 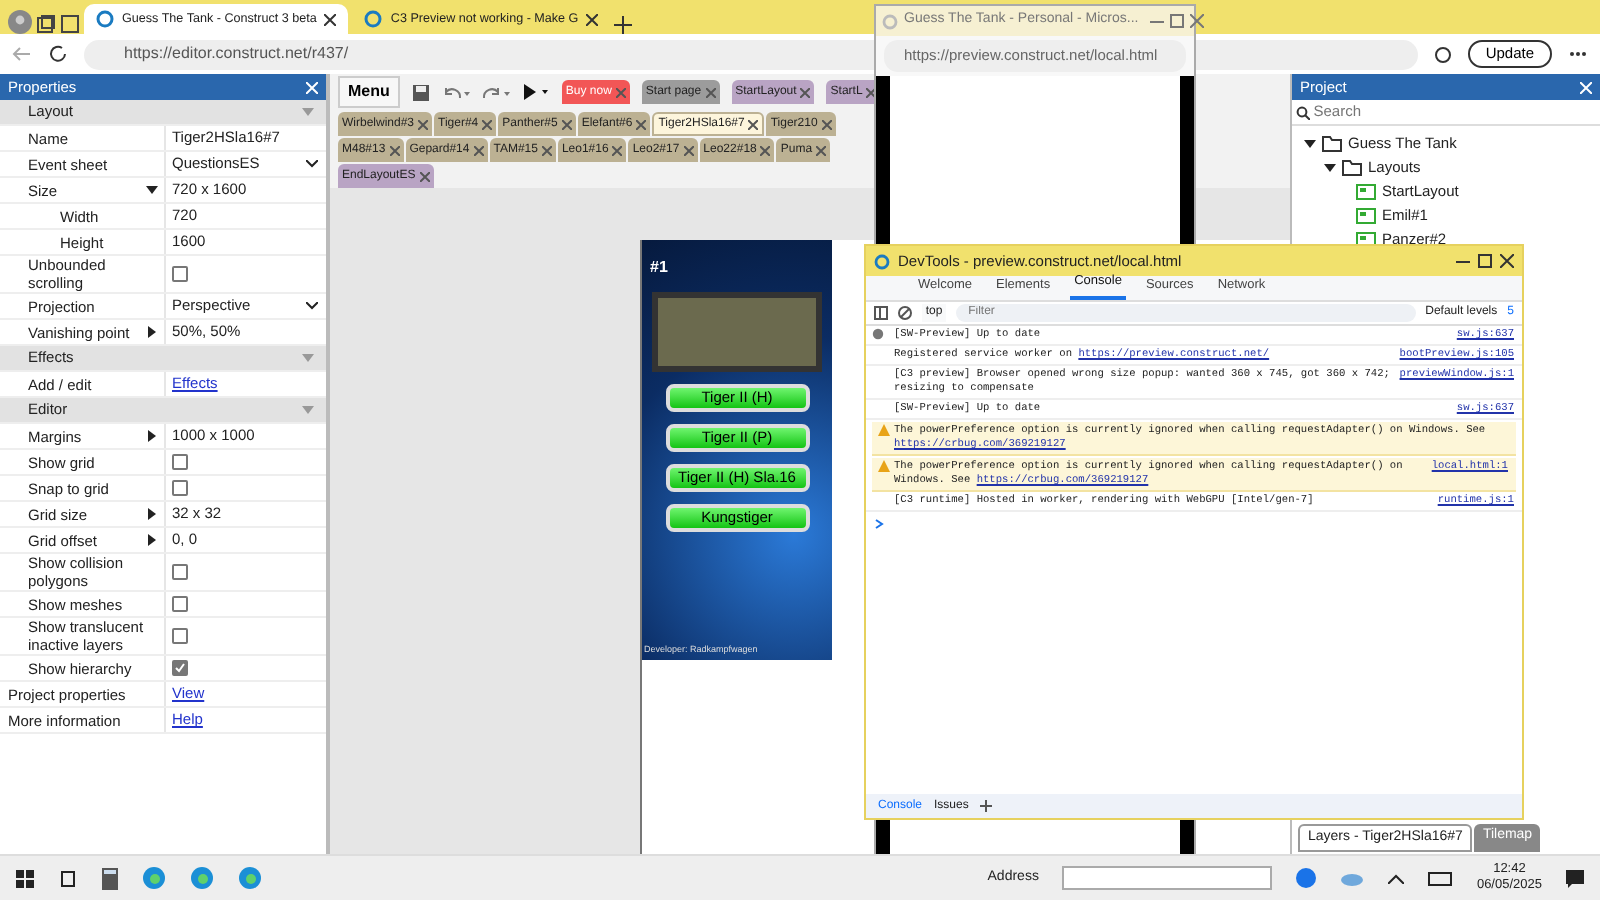 What do you see at coordinates (369, 92) in the screenshot?
I see `menu-button: Menu` at bounding box center [369, 92].